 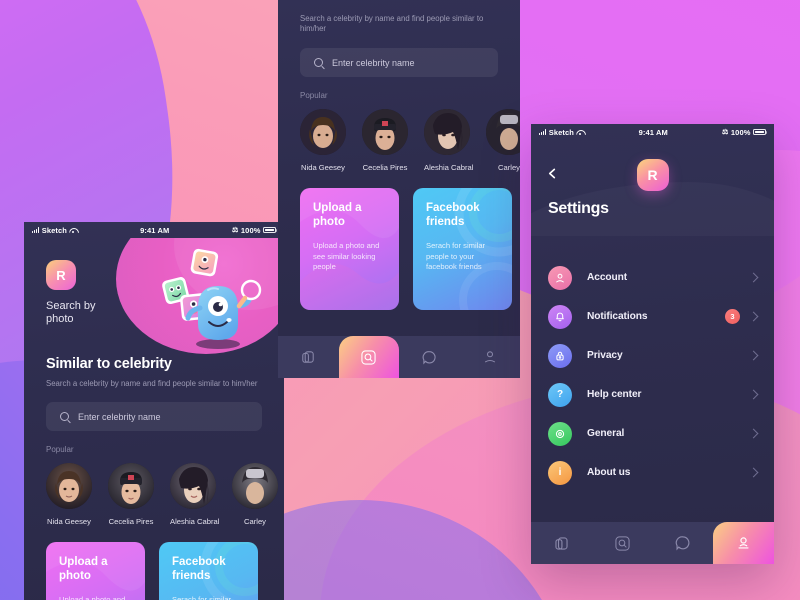 I want to click on settings-item-about-us: i About us, so click(x=653, y=472).